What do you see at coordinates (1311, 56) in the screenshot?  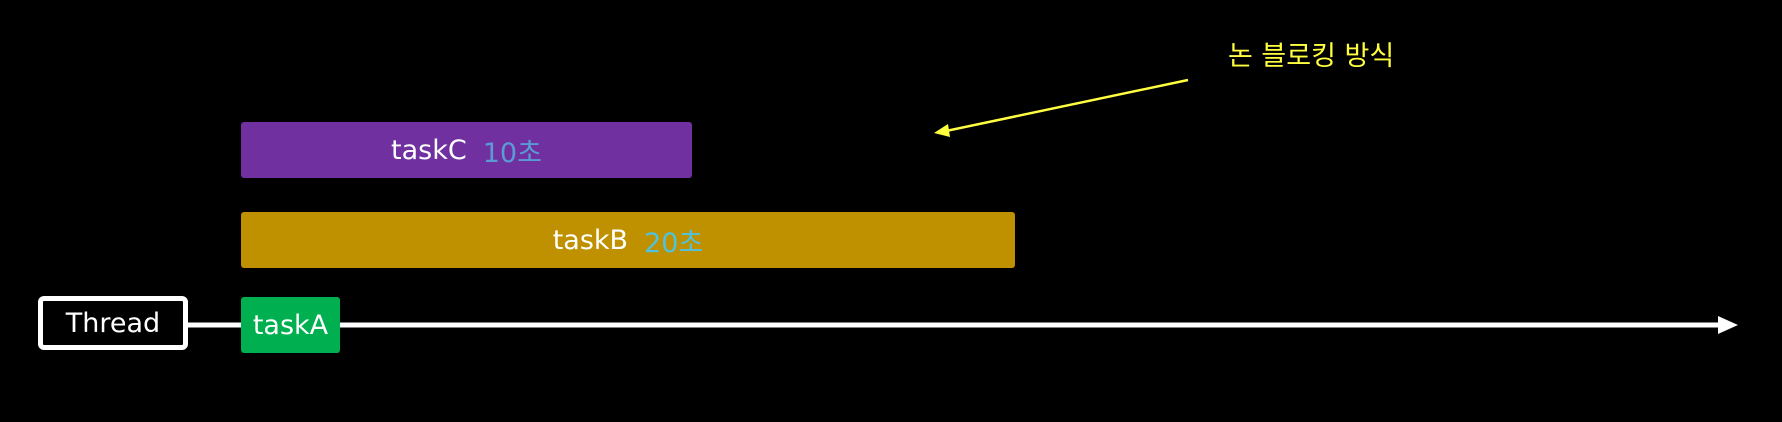 I see `non-blocking-annotation: 논 블로킹 방식` at bounding box center [1311, 56].